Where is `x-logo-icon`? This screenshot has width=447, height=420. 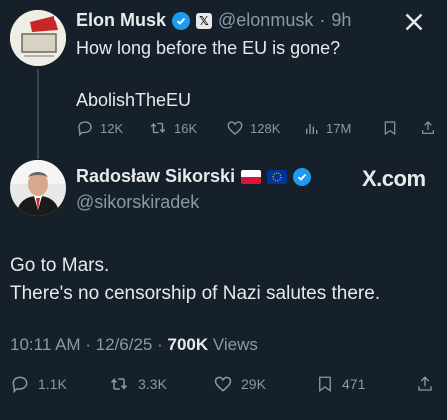 x-logo-icon is located at coordinates (414, 22).